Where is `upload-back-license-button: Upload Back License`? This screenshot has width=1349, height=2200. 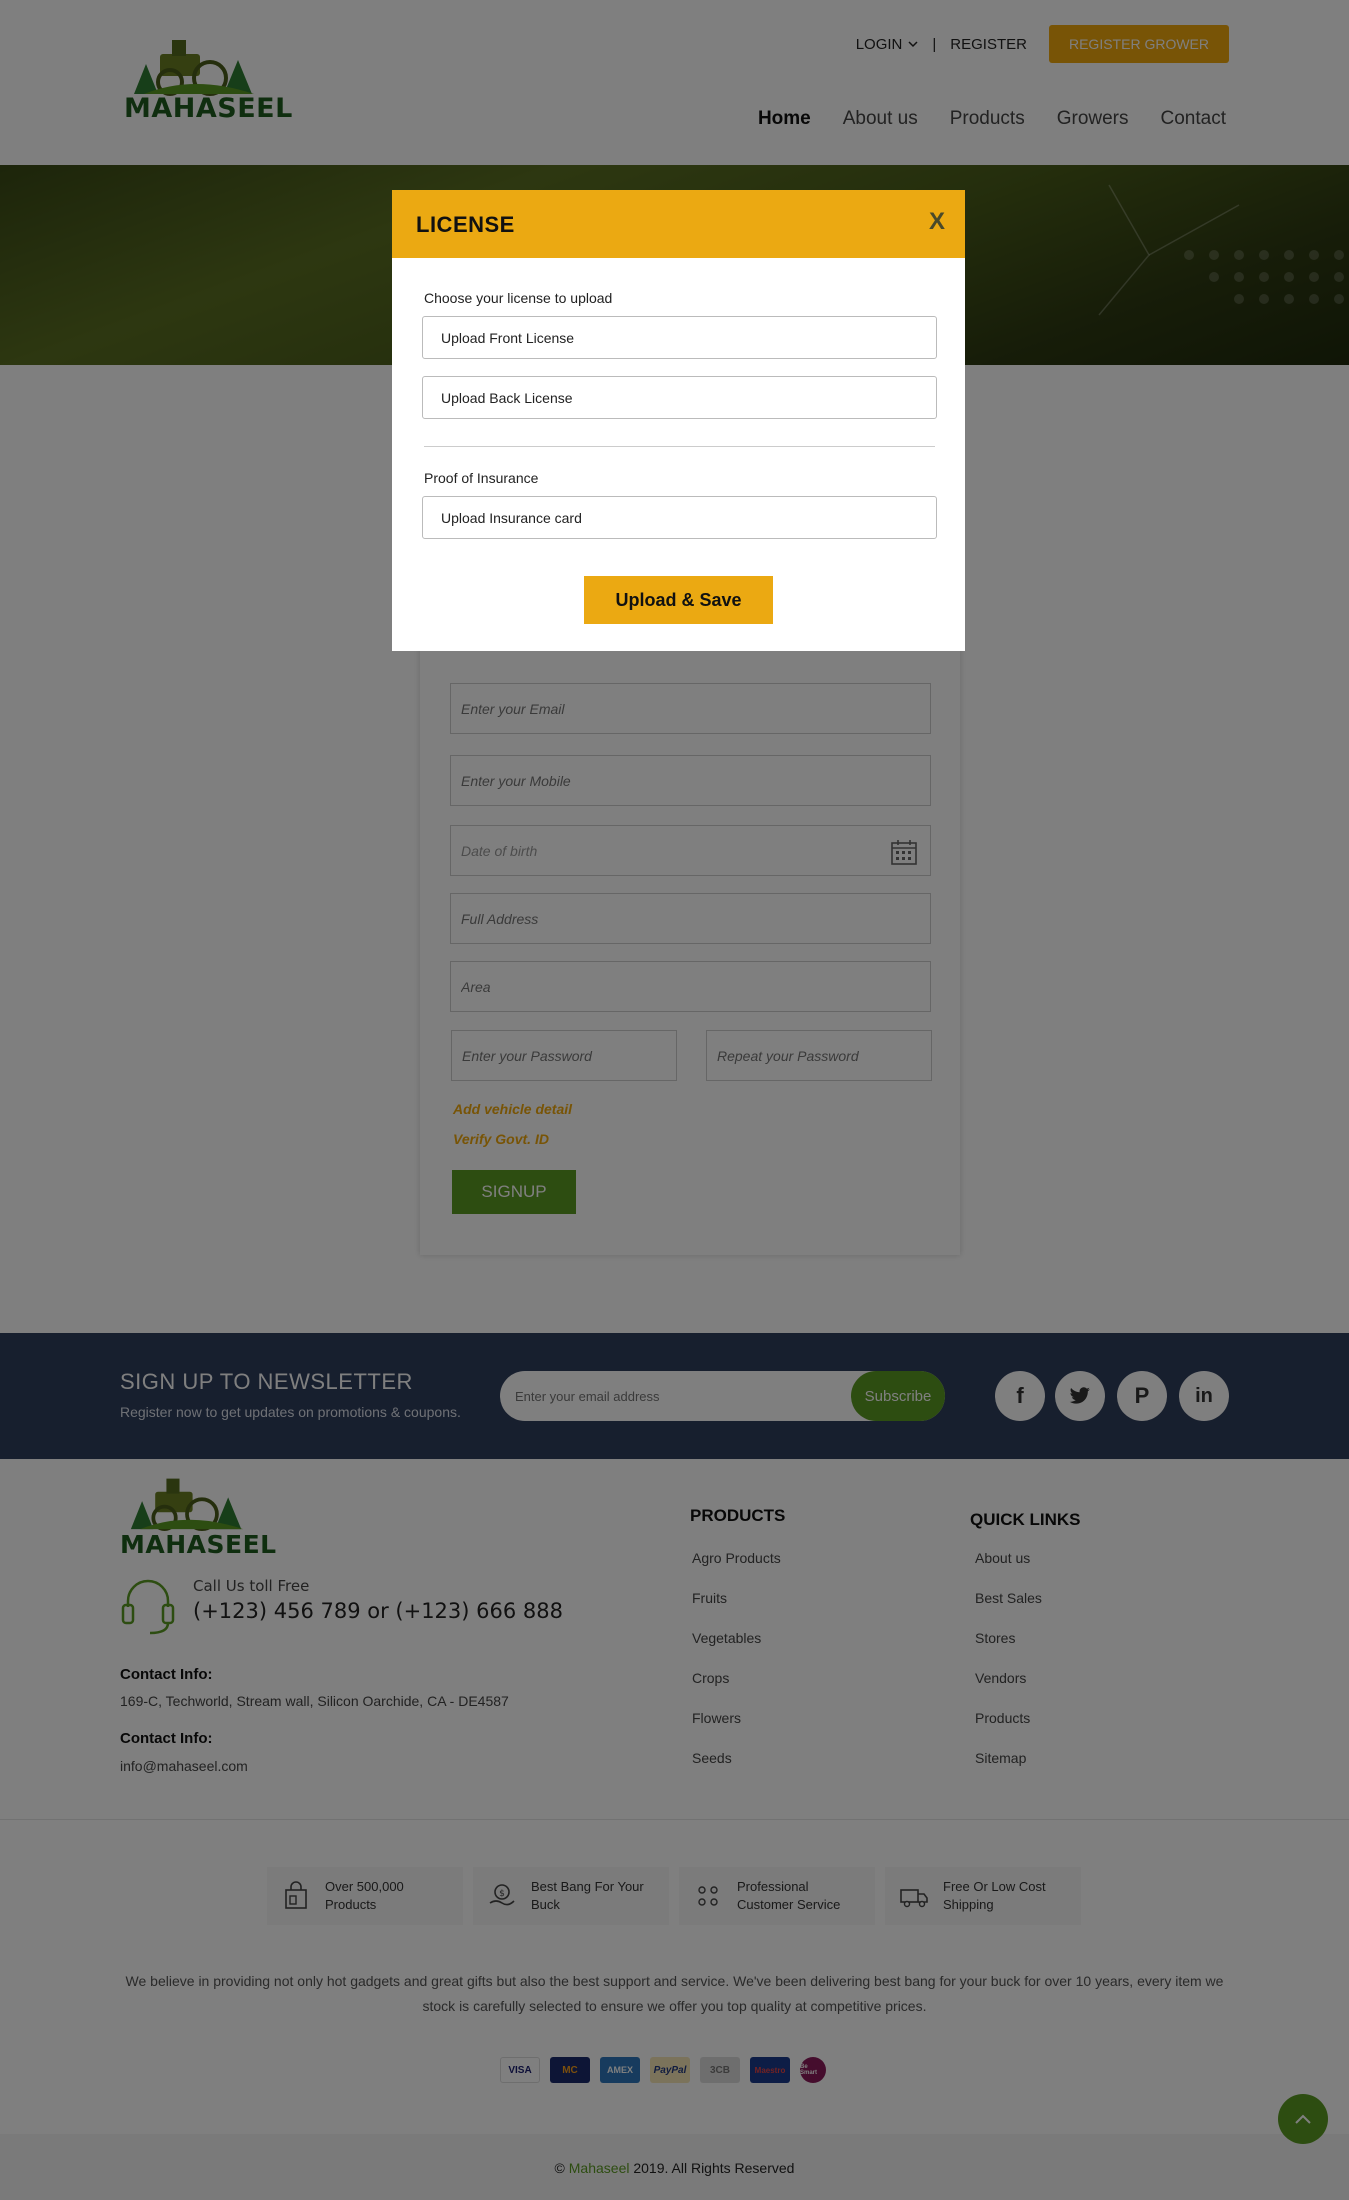
upload-back-license-button: Upload Back License is located at coordinates (679, 397).